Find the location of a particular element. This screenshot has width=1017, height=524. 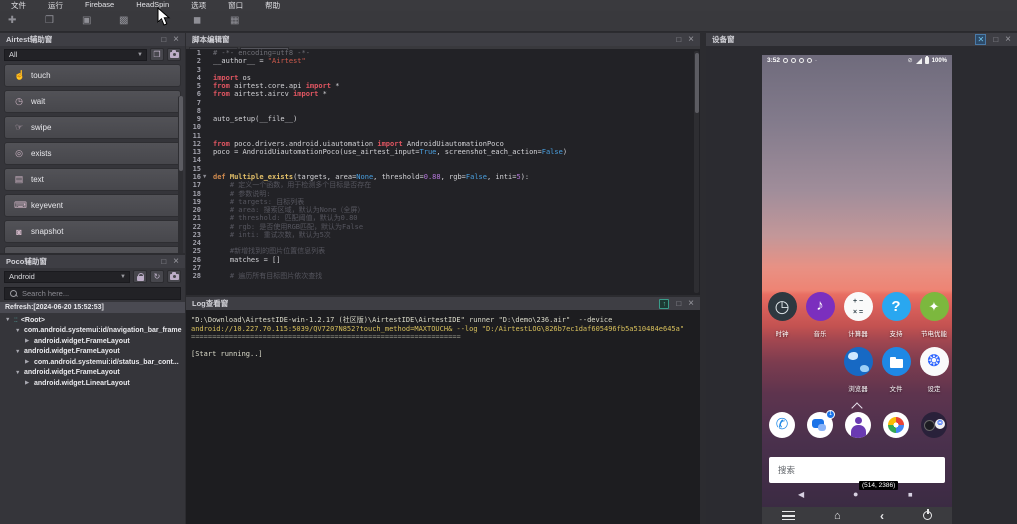

line-number: 24 is located at coordinates (196, 243).